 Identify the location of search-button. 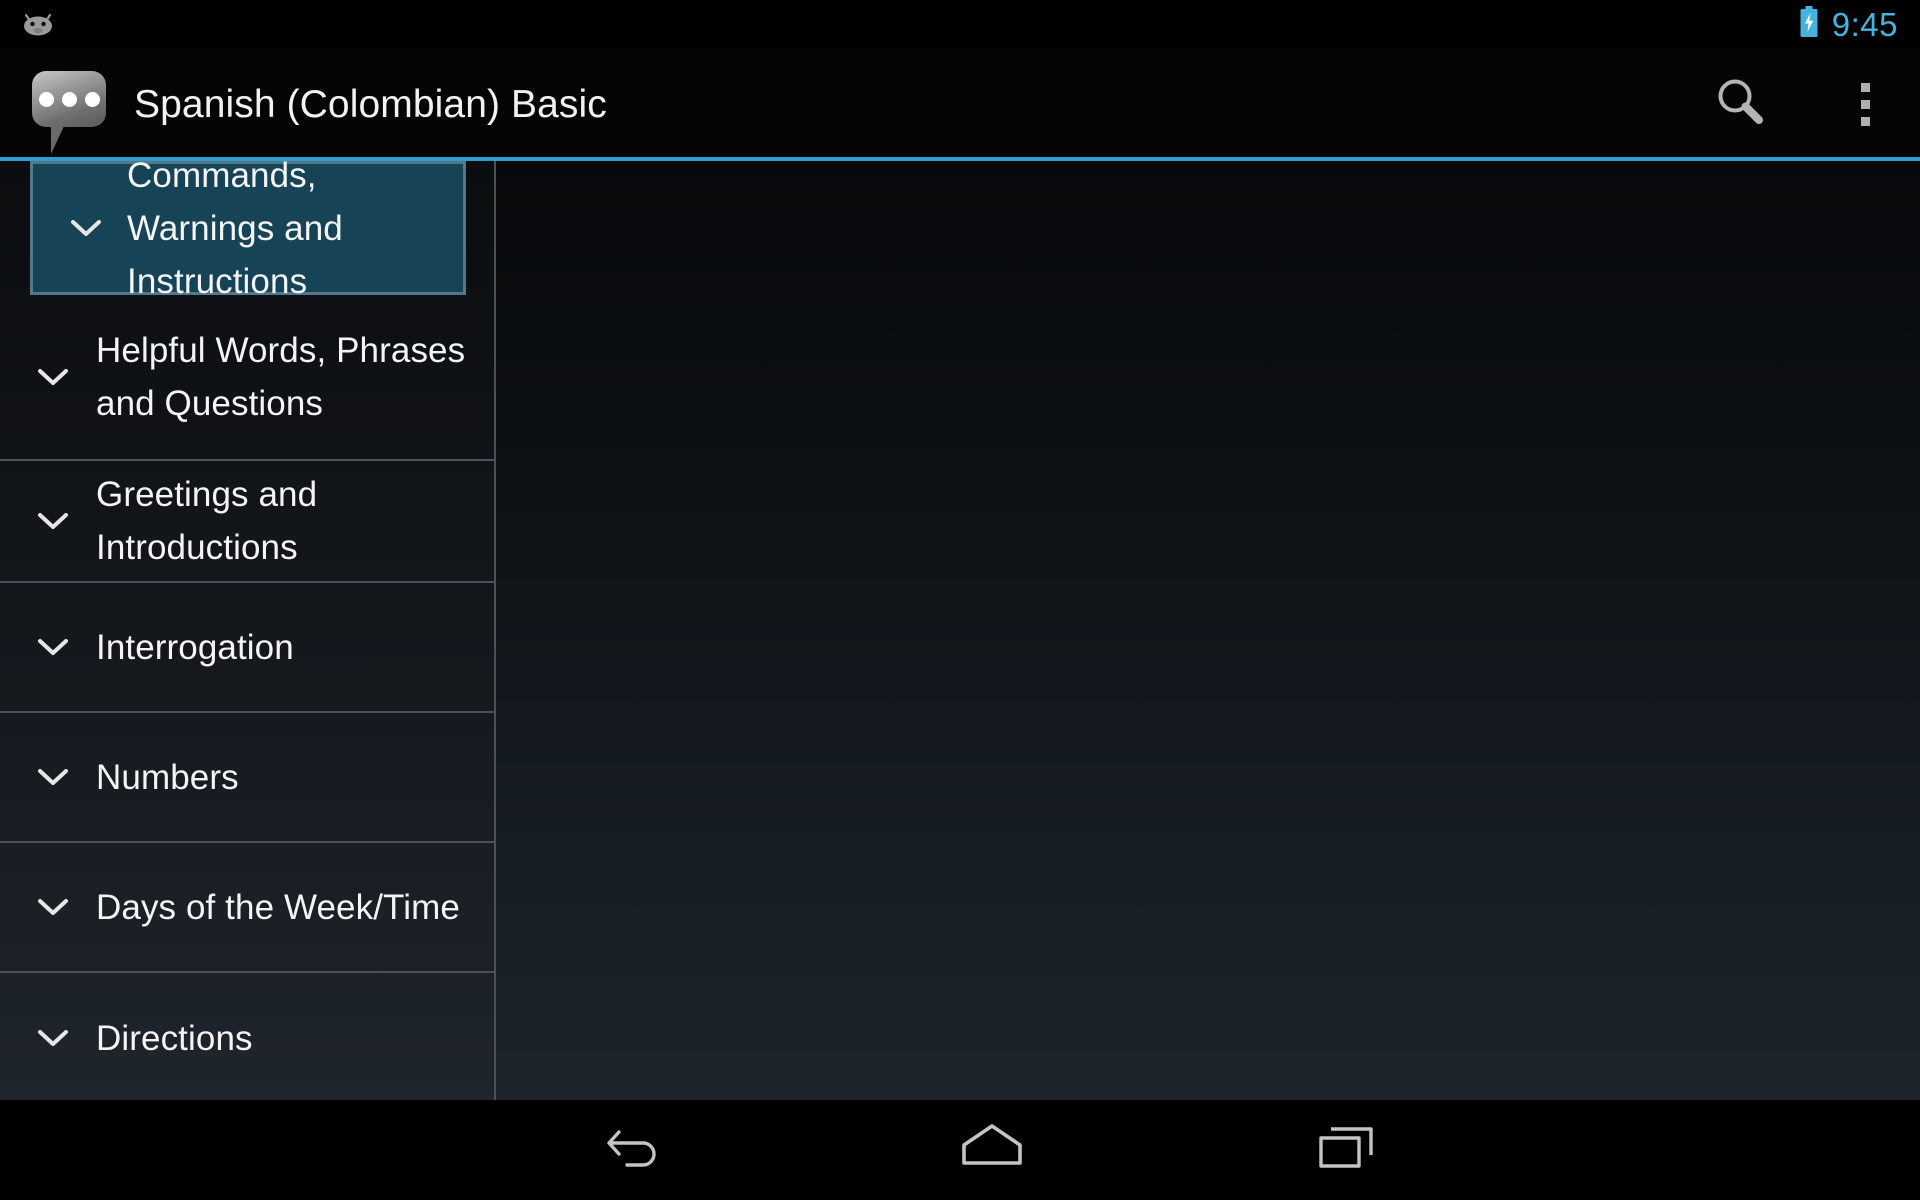
(1740, 104).